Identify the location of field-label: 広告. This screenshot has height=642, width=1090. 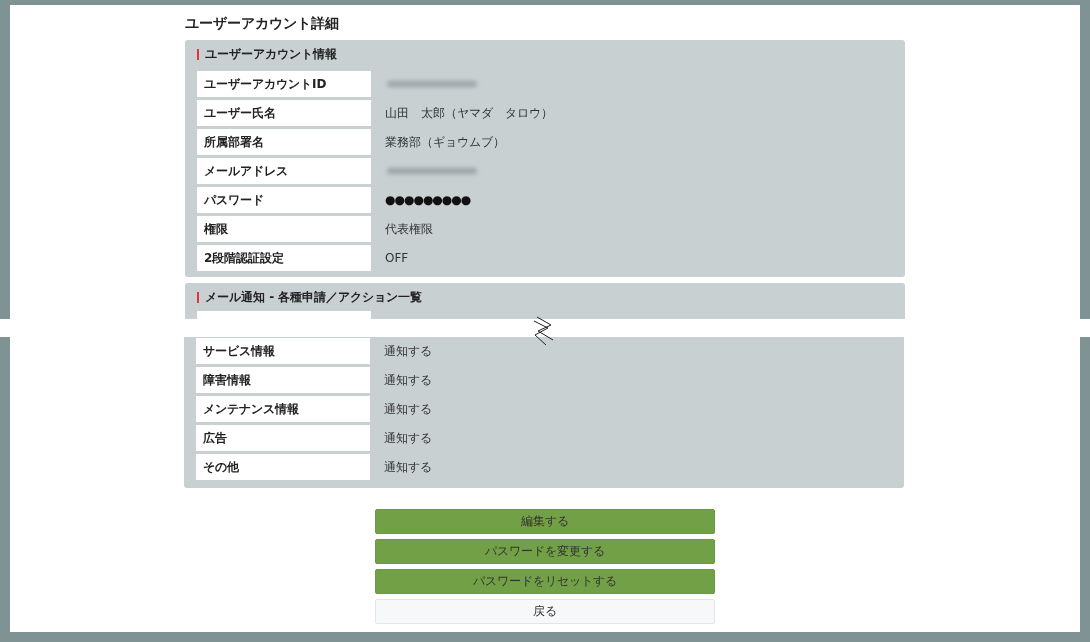
(283, 438).